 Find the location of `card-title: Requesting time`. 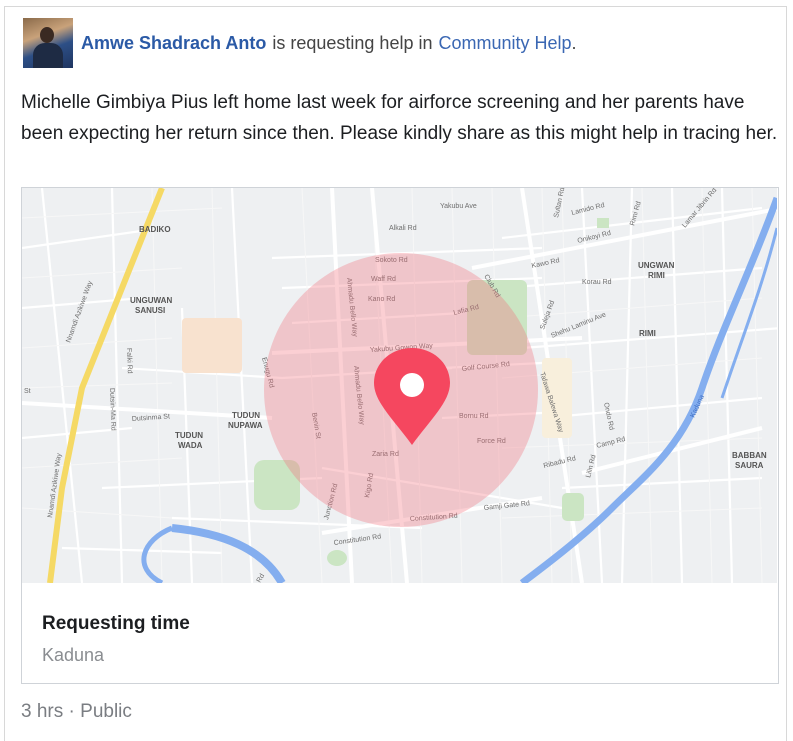

card-title: Requesting time is located at coordinates (116, 623).